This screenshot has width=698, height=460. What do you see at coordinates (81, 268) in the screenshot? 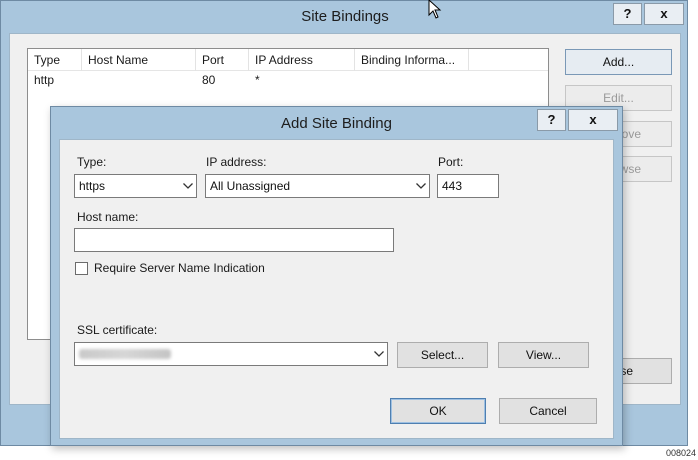
I see `sni-checkbox` at bounding box center [81, 268].